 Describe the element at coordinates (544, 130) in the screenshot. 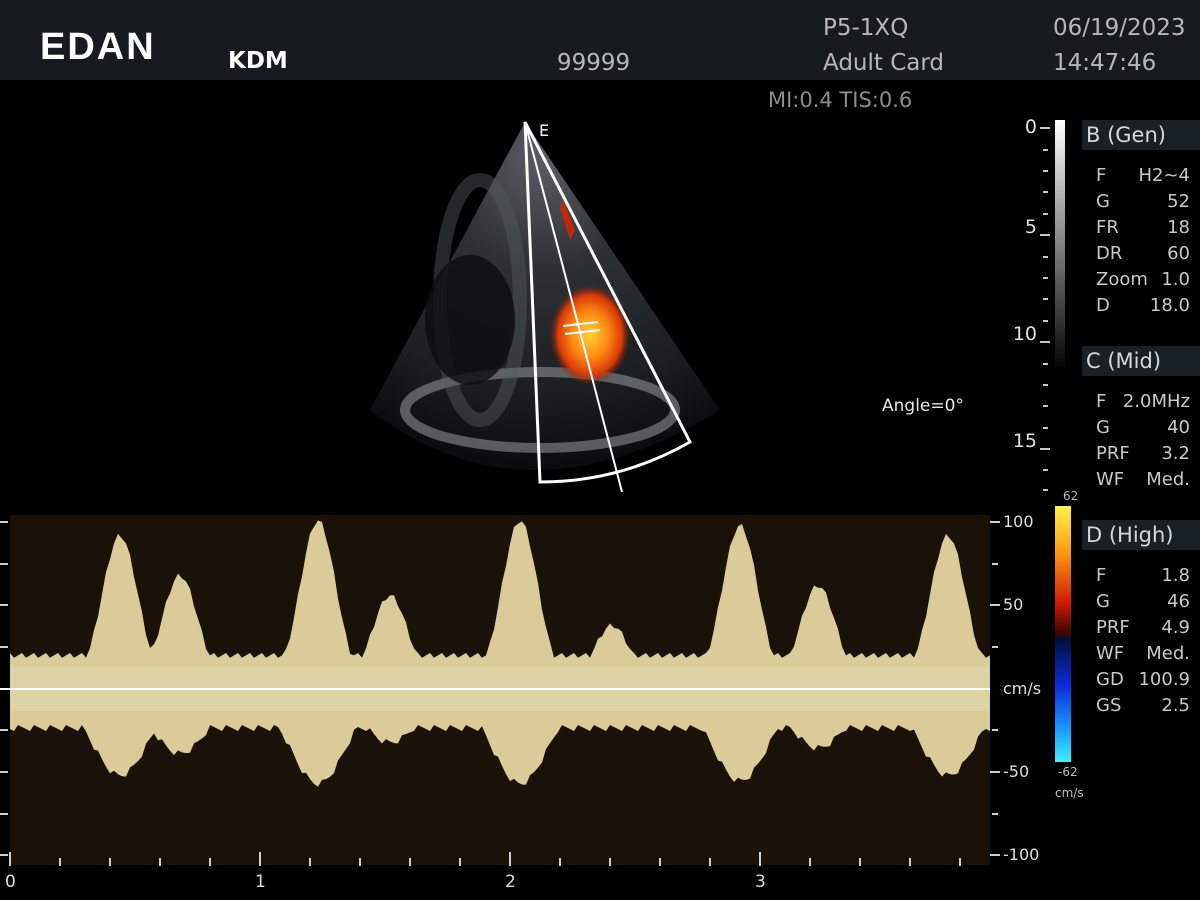

I see `sector-marker: E` at that location.